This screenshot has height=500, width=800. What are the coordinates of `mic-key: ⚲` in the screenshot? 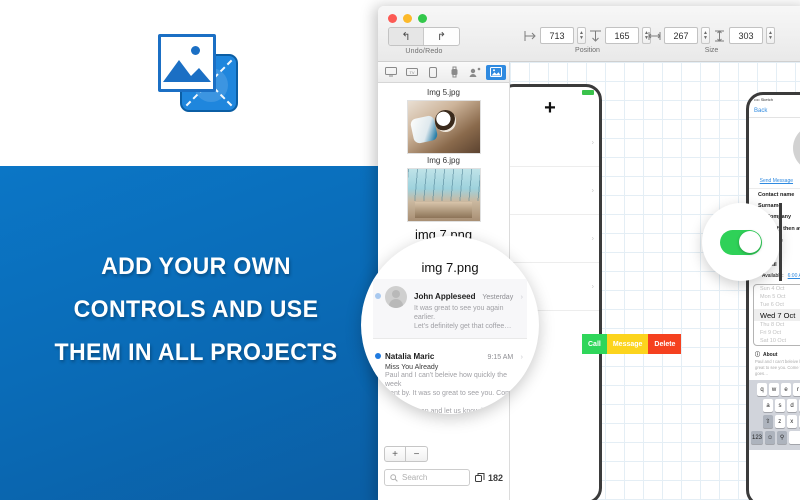 It's located at (782, 437).